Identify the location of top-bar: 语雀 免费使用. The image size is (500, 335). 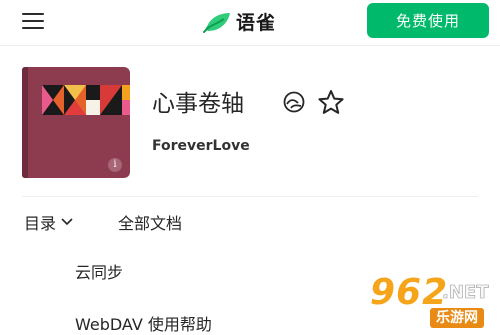
(250, 23).